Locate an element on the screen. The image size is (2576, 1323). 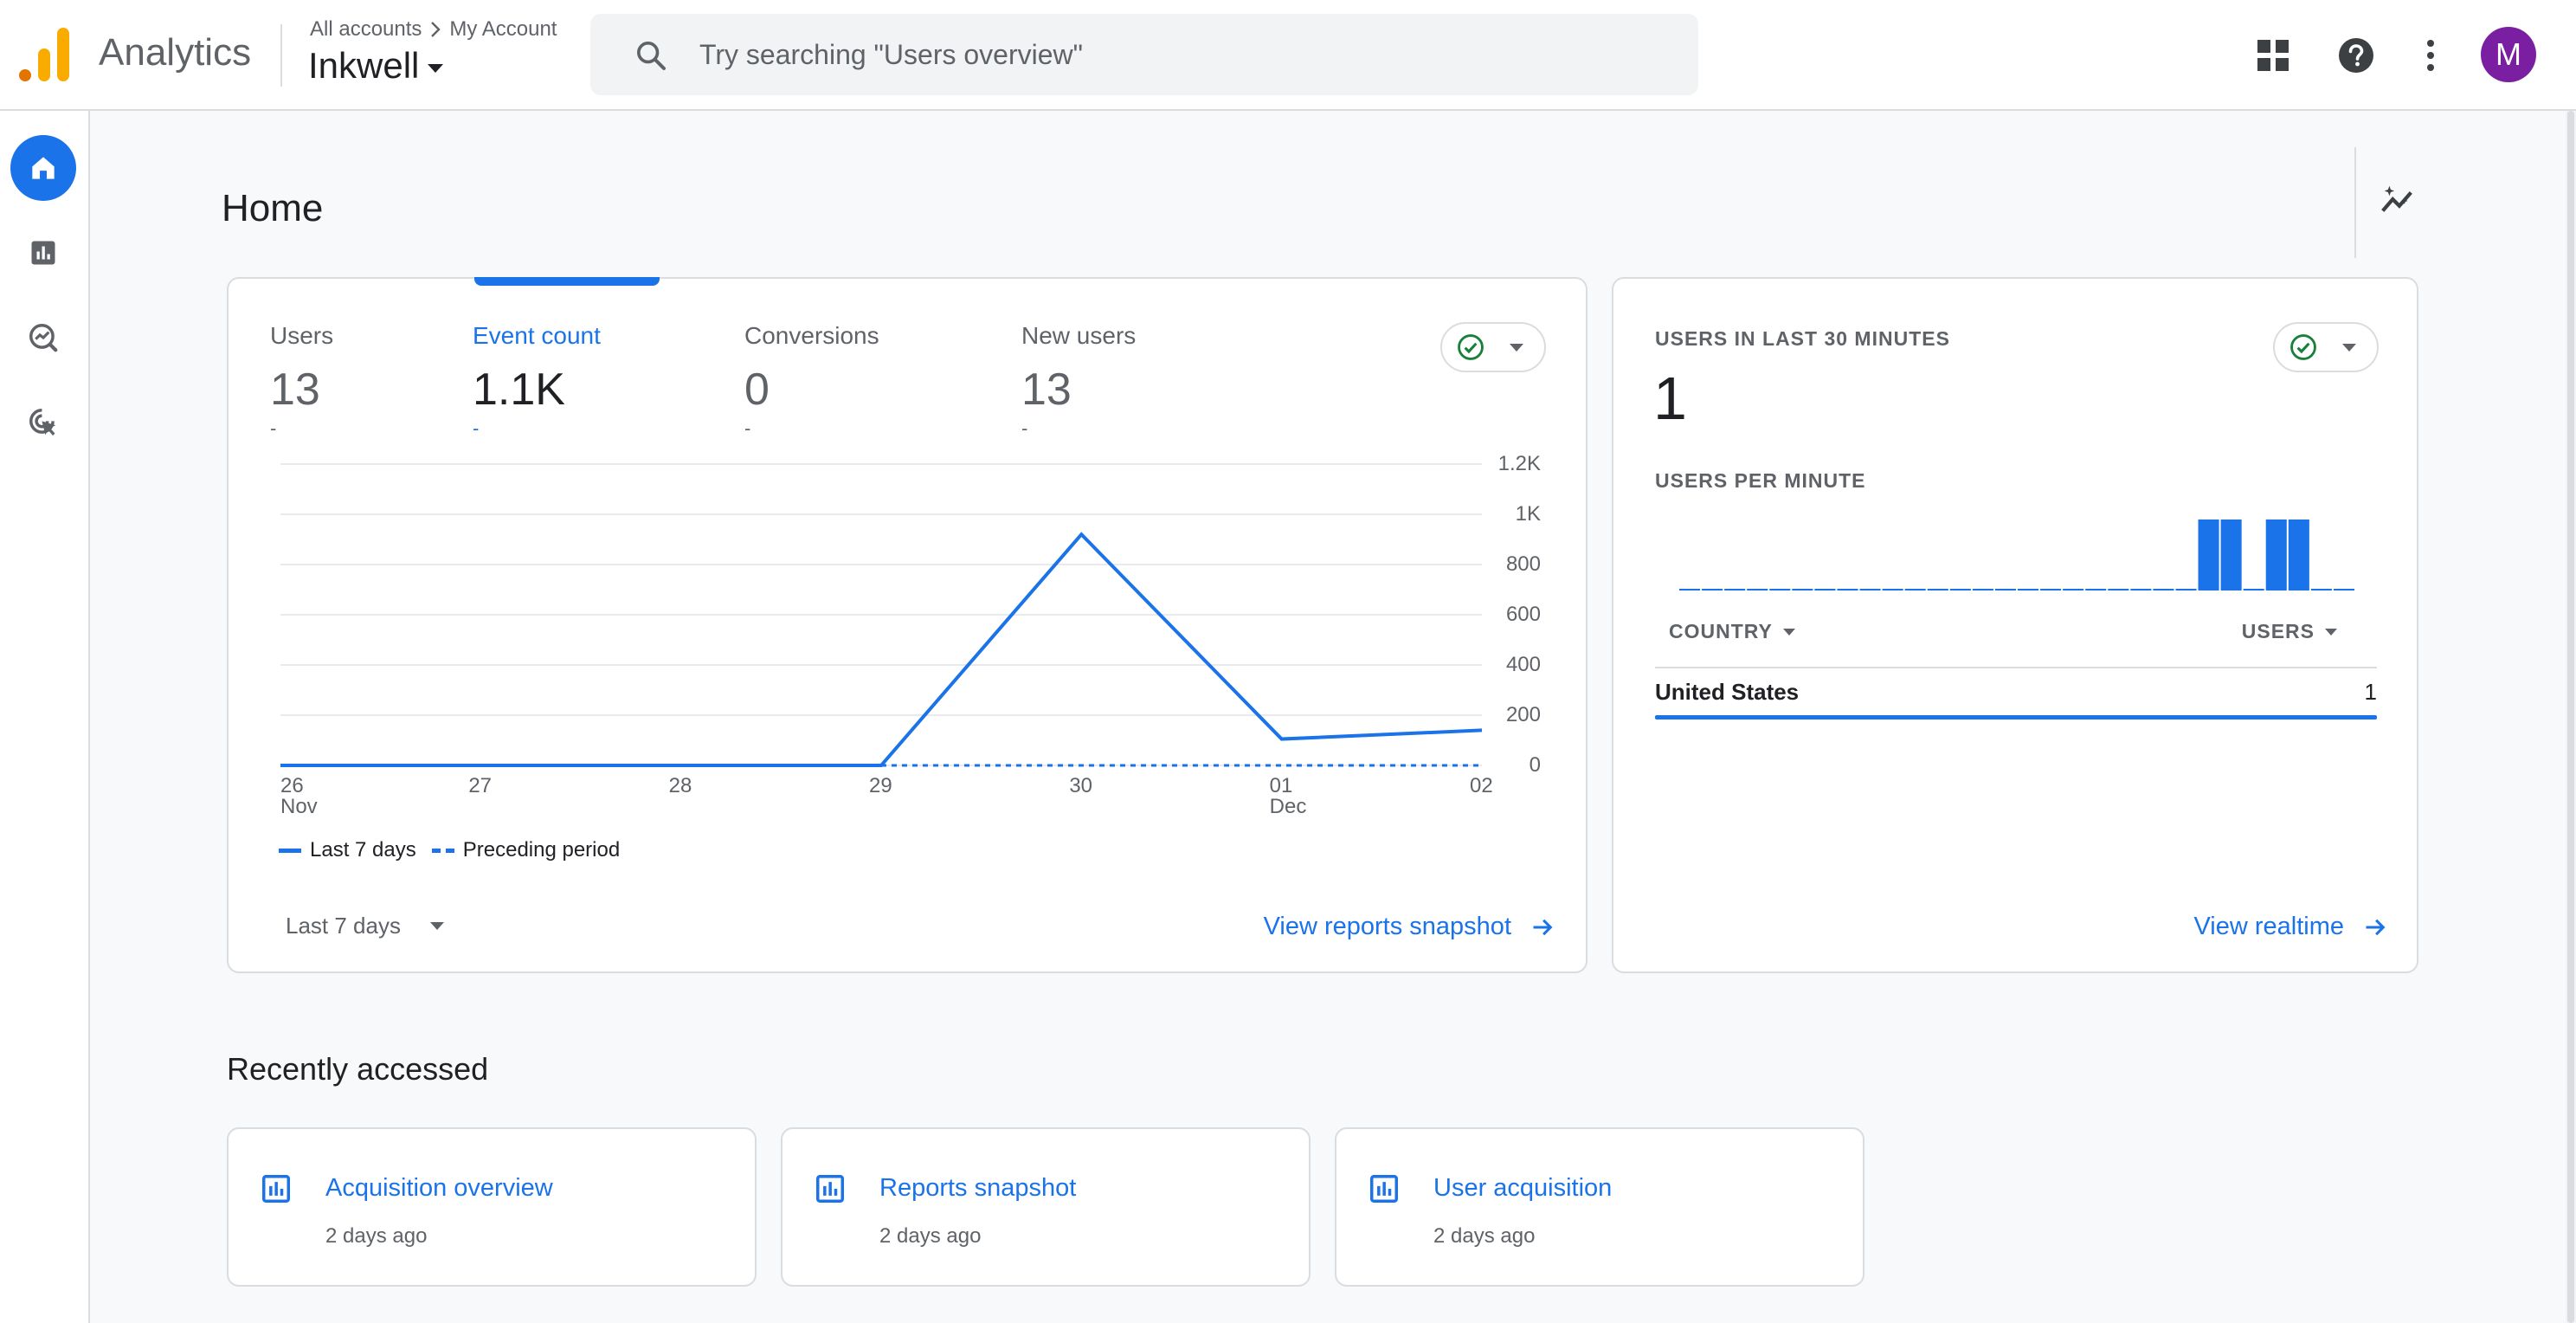
explore-icon is located at coordinates (43, 338).